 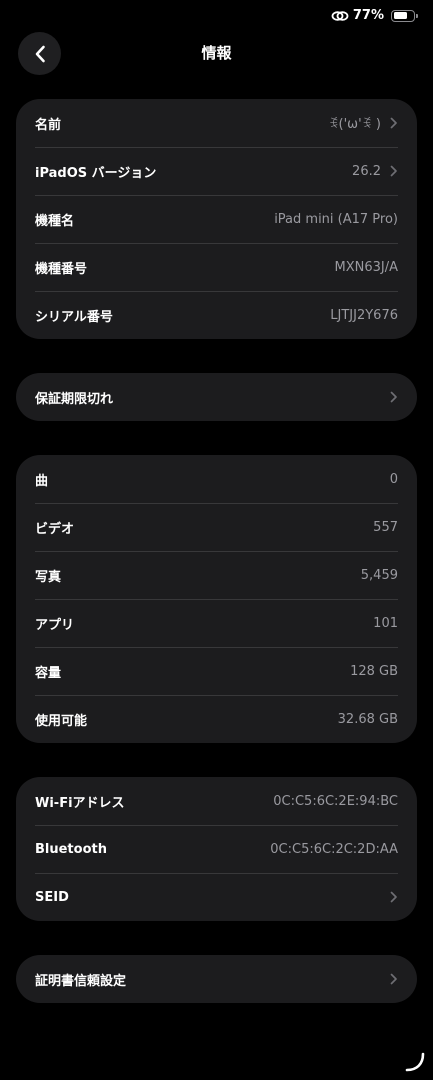 I want to click on row-label: iPadOS バージョン, so click(x=96, y=173).